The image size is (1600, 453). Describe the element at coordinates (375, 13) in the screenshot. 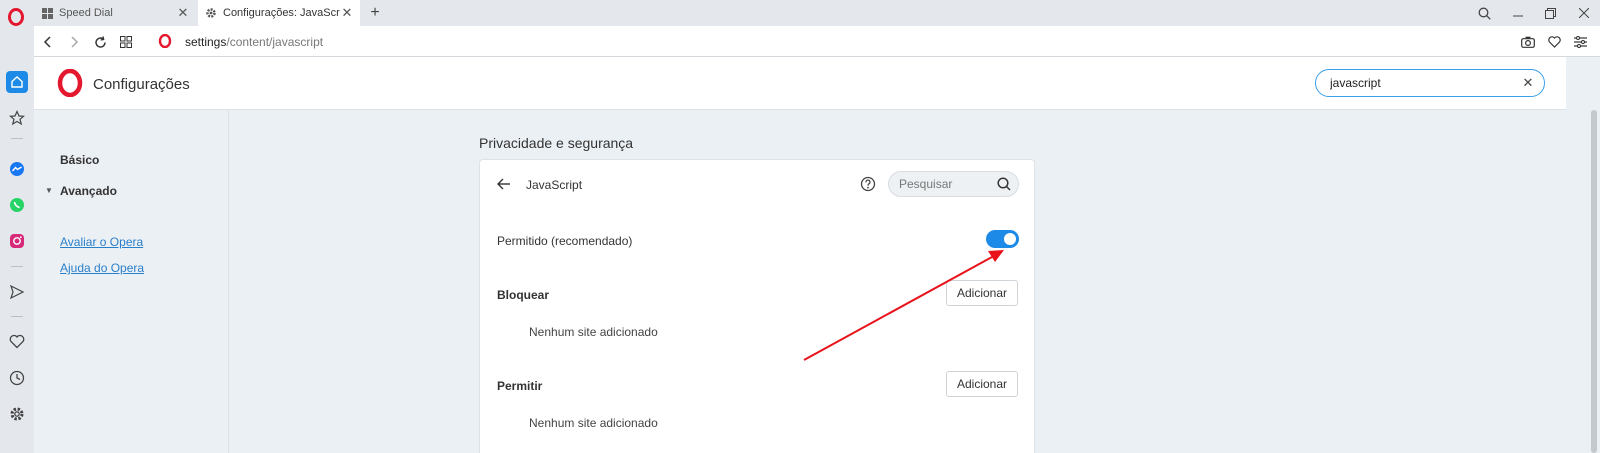

I see `new-tab-button: +` at that location.